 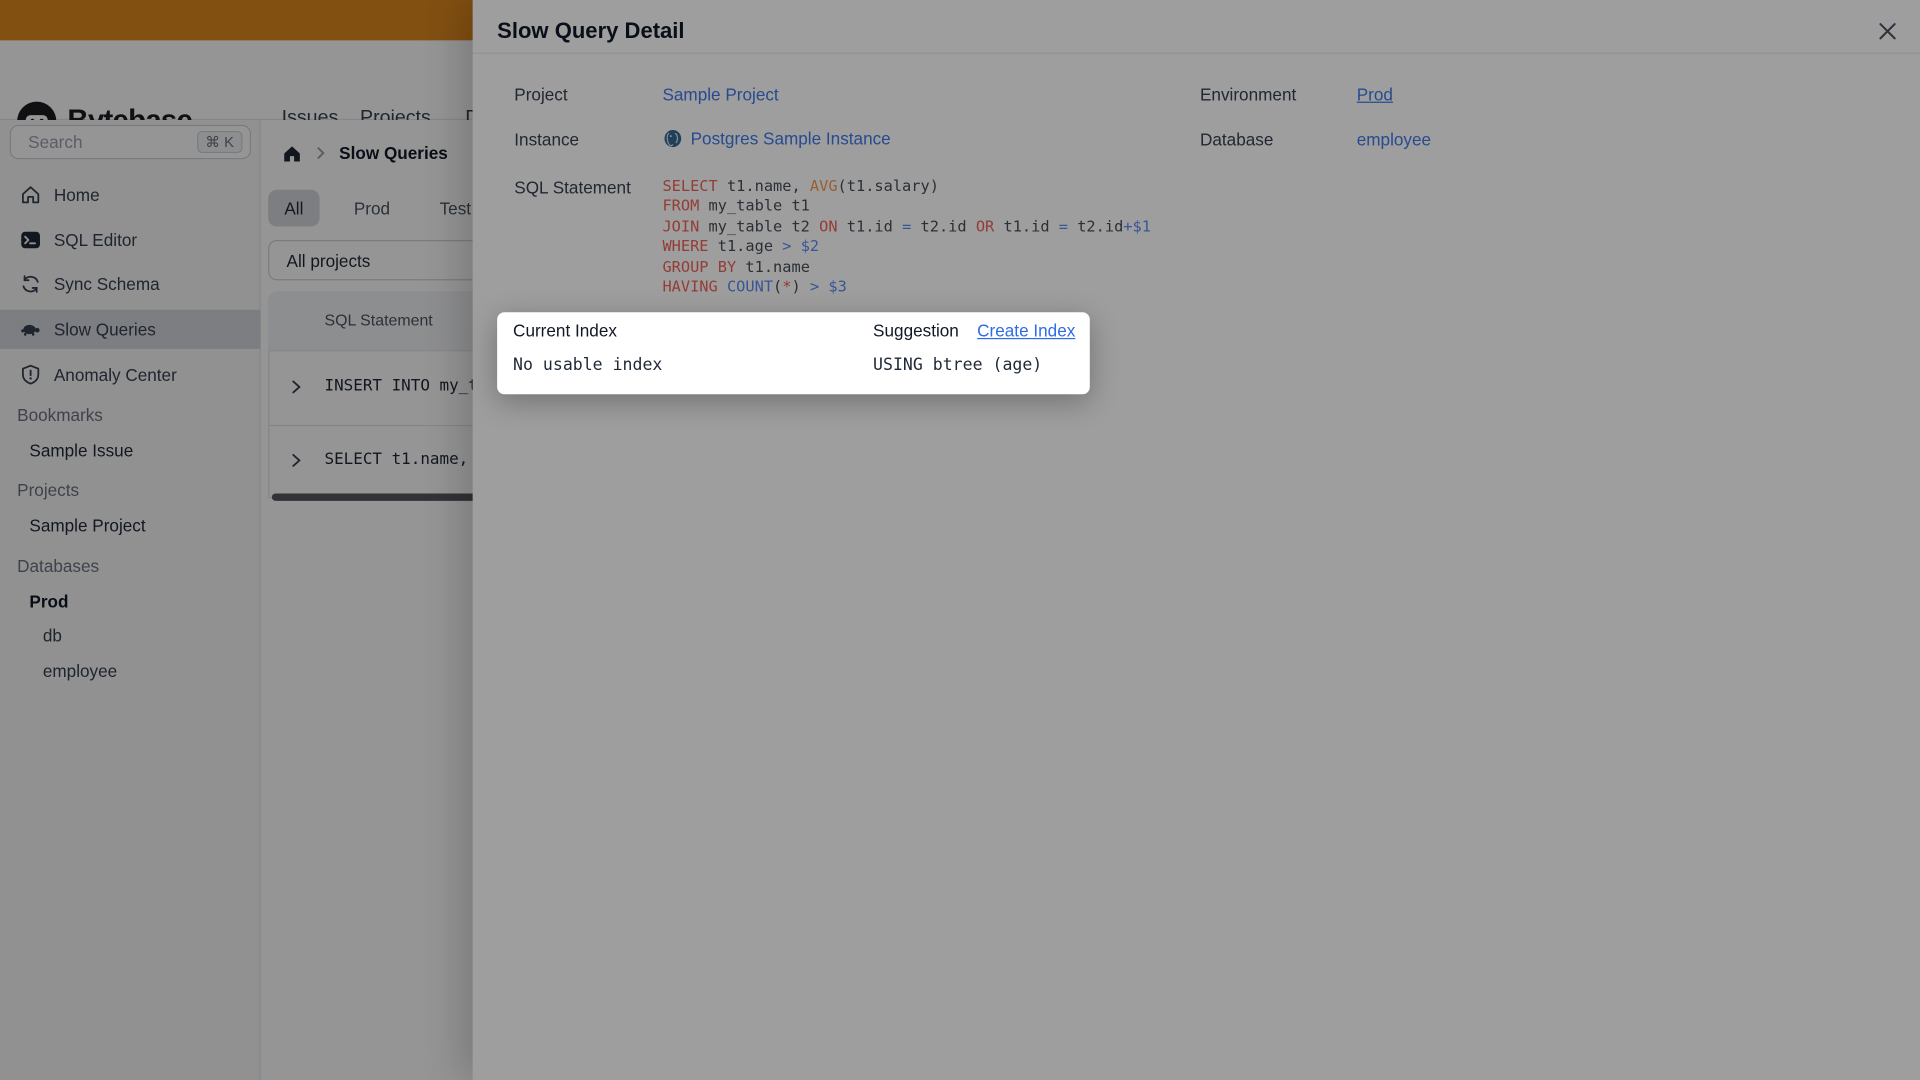 I want to click on suggestion-value: USING btree (age), so click(x=958, y=365).